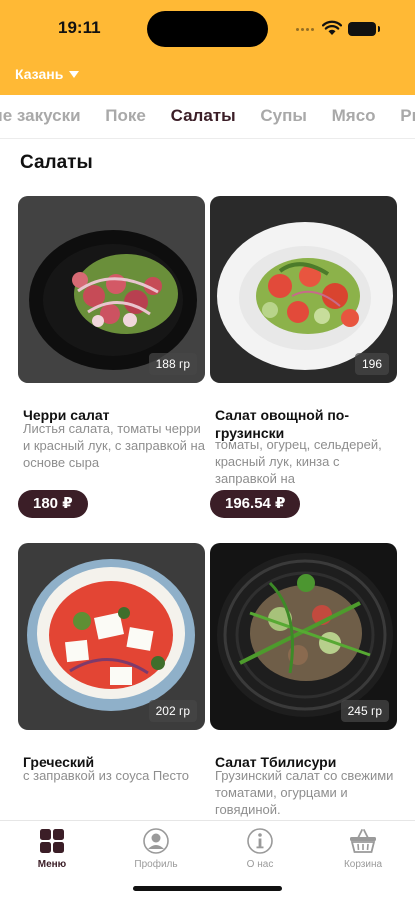 This screenshot has height=900, width=415. I want to click on city-label: Казань, so click(39, 74).